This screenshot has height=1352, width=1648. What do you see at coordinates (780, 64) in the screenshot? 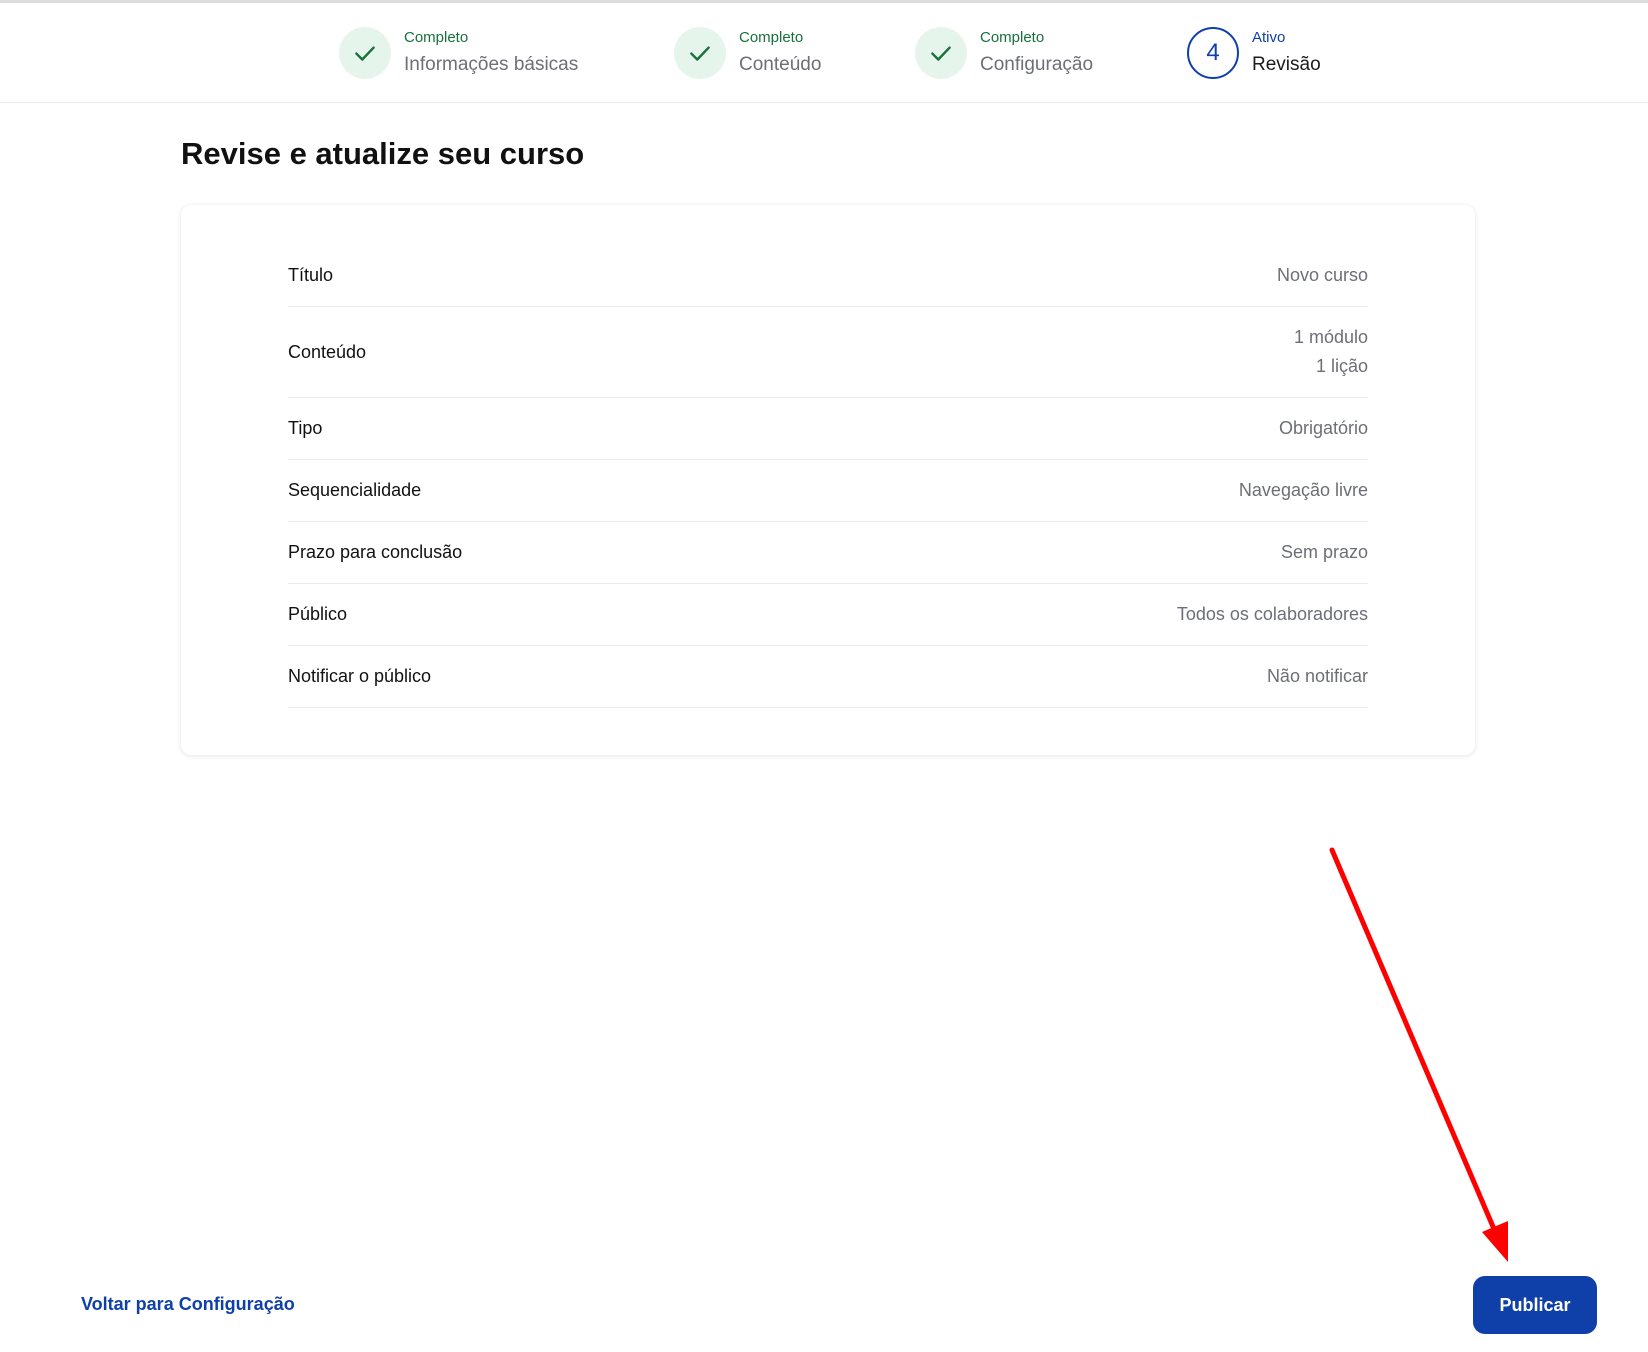
I see `step-label: Conteúdo` at bounding box center [780, 64].